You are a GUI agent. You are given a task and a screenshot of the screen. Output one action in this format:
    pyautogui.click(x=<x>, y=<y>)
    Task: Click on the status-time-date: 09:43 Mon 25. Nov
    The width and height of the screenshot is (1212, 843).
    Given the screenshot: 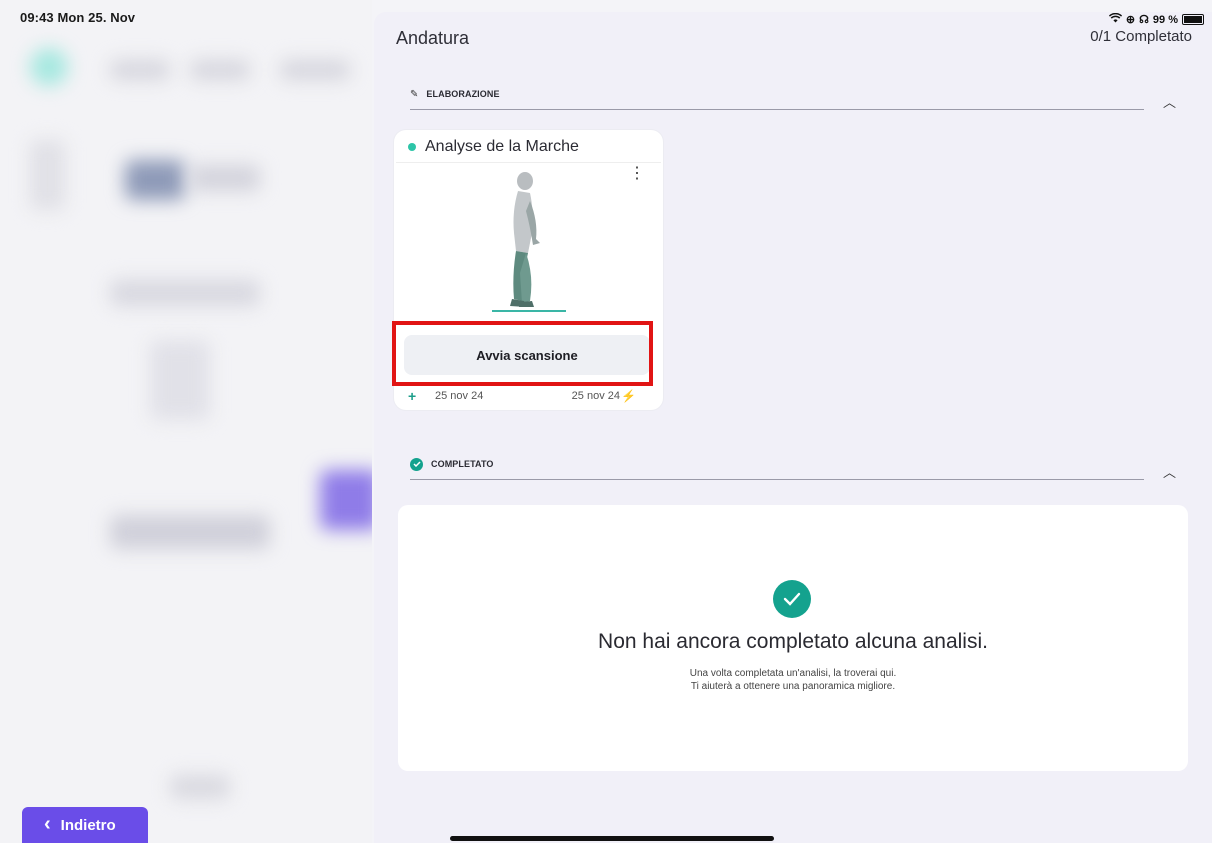 What is the action you would take?
    pyautogui.click(x=78, y=17)
    